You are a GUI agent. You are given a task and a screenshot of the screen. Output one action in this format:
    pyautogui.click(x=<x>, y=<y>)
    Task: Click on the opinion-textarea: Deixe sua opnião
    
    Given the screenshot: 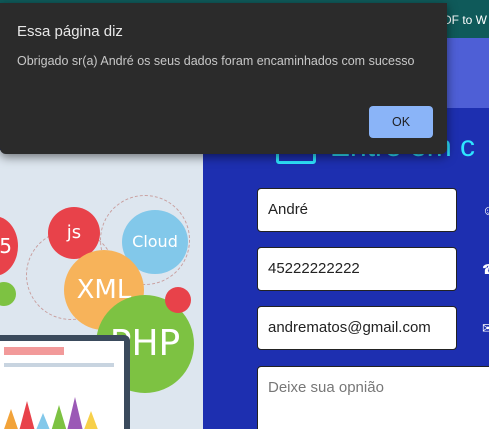 What is the action you would take?
    pyautogui.click(x=373, y=397)
    